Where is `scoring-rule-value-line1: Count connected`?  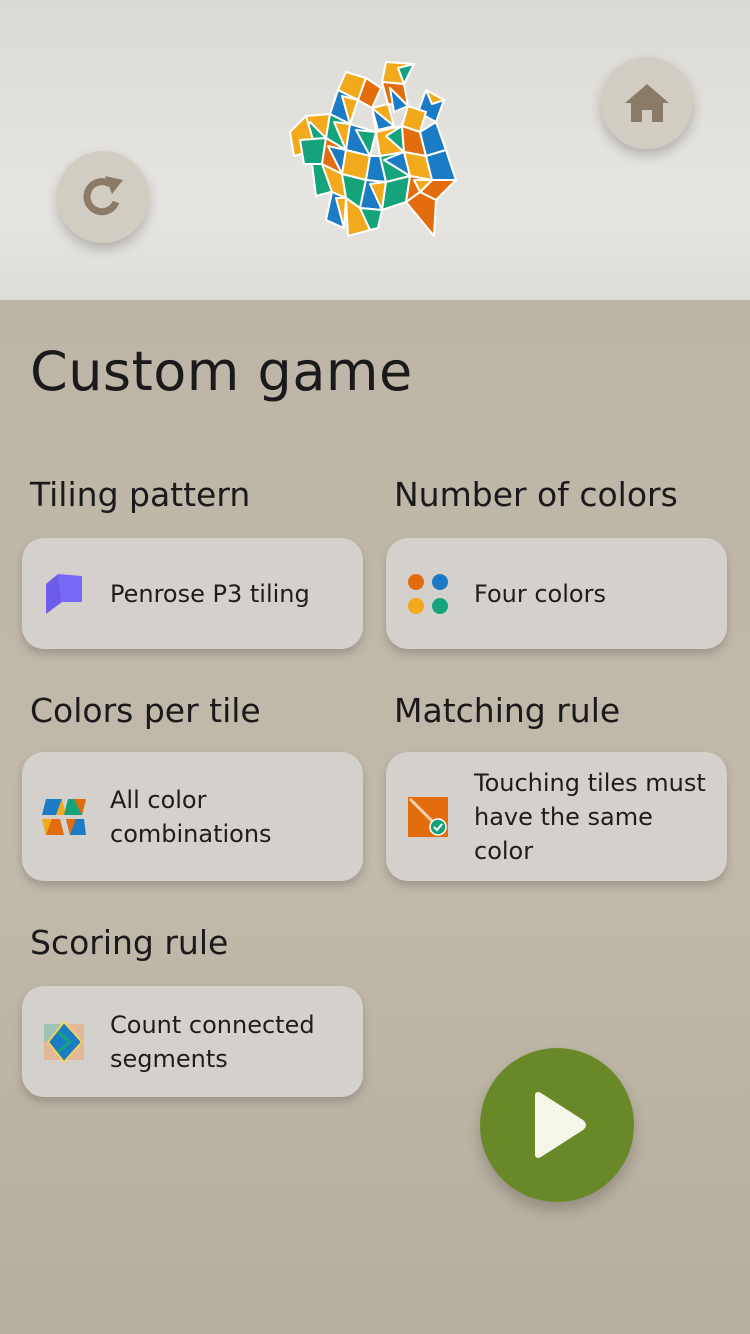
scoring-rule-value-line1: Count connected is located at coordinates (212, 1024).